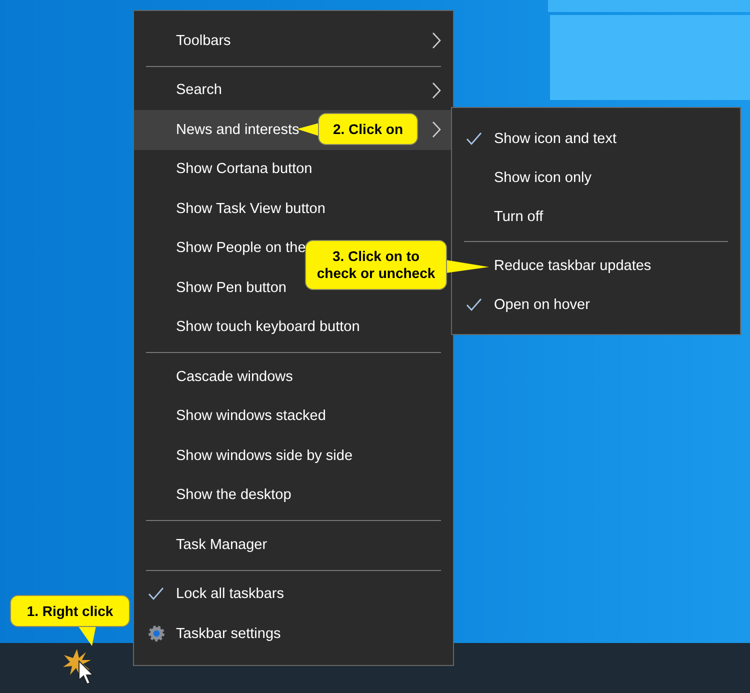 Image resolution: width=750 pixels, height=693 pixels. What do you see at coordinates (293, 416) in the screenshot?
I see `menu-item: Show windows stacked` at bounding box center [293, 416].